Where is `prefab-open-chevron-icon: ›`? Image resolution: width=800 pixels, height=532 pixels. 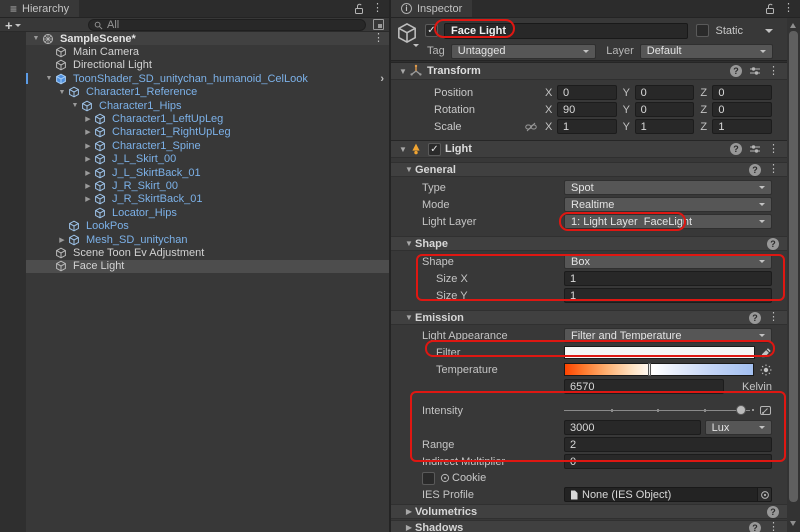
prefab-open-chevron-icon: › is located at coordinates (382, 79).